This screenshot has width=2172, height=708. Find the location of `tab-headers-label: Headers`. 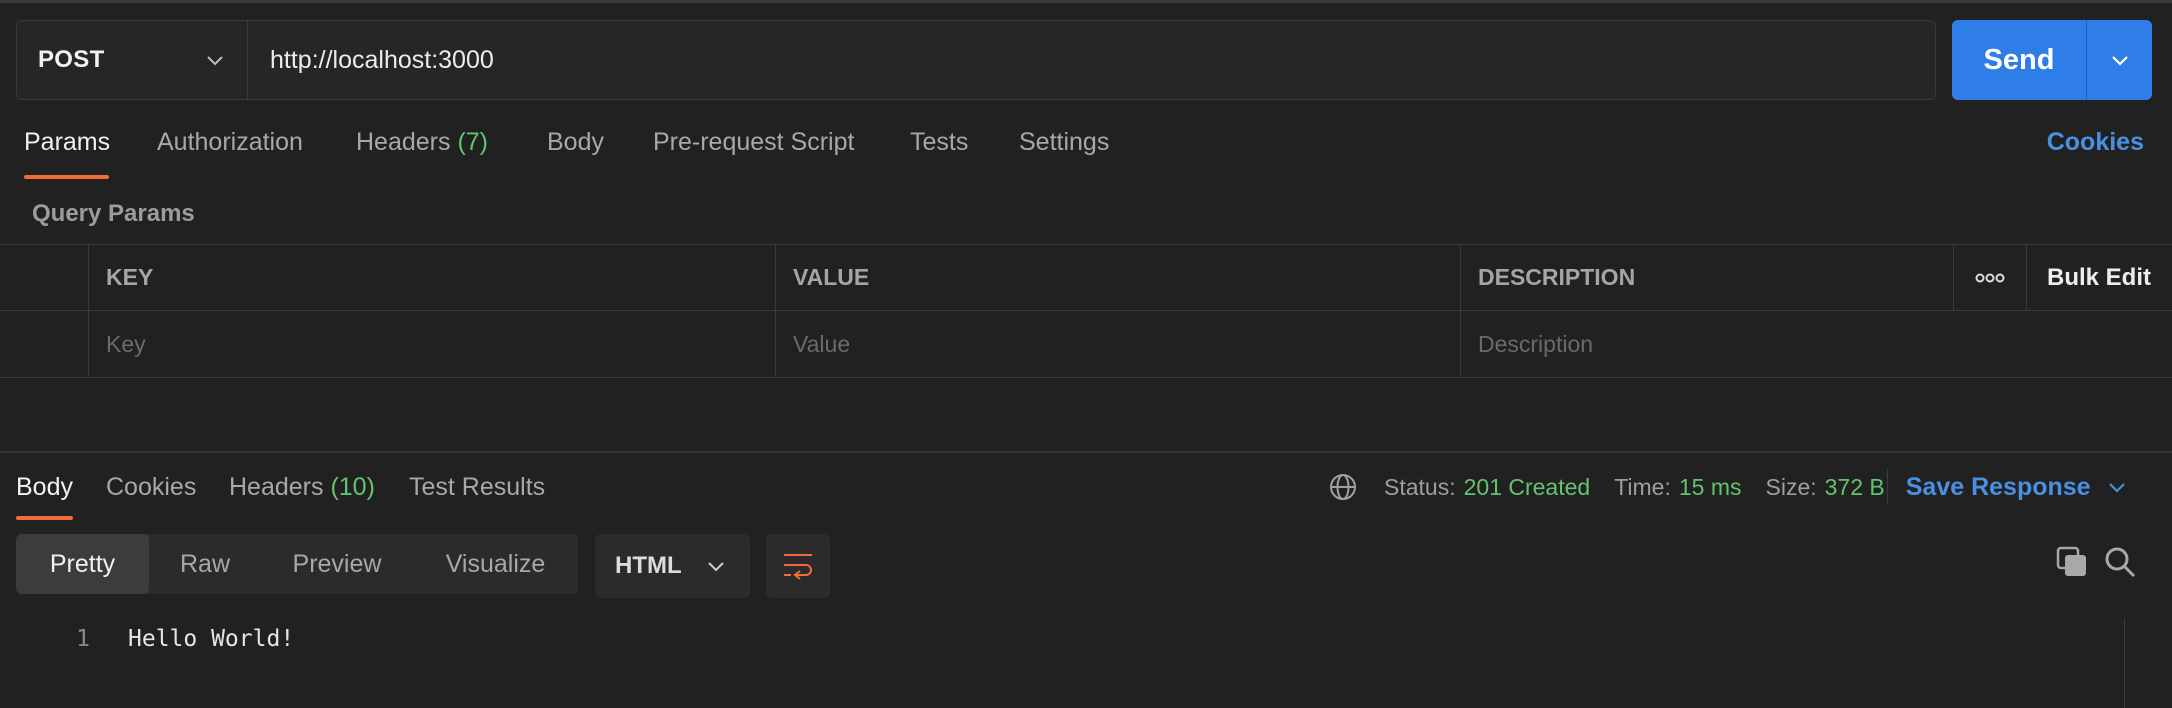

tab-headers-label: Headers is located at coordinates (403, 142).